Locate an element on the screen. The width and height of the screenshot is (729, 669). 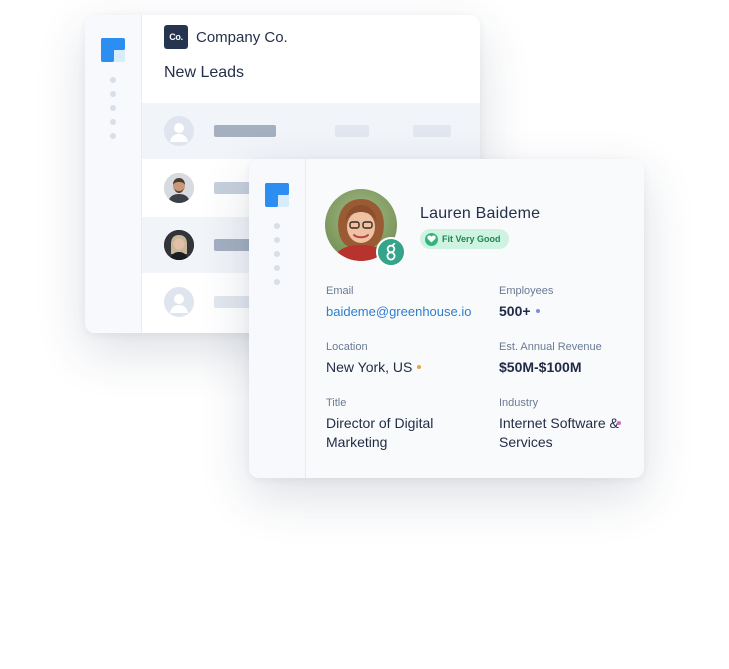
revenue-label: Est. Annual Revenue is located at coordinates (550, 347).